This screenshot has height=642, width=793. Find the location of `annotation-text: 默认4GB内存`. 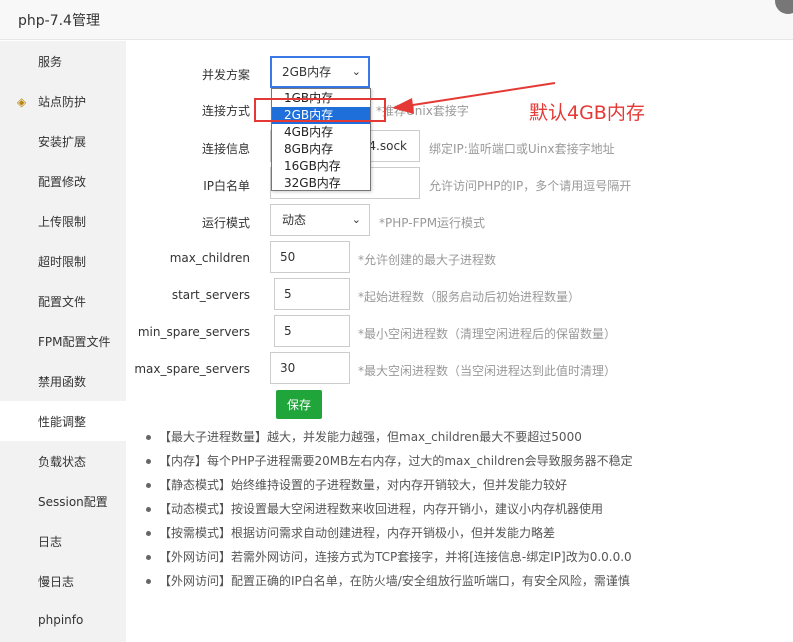

annotation-text: 默认4GB内存 is located at coordinates (587, 113).